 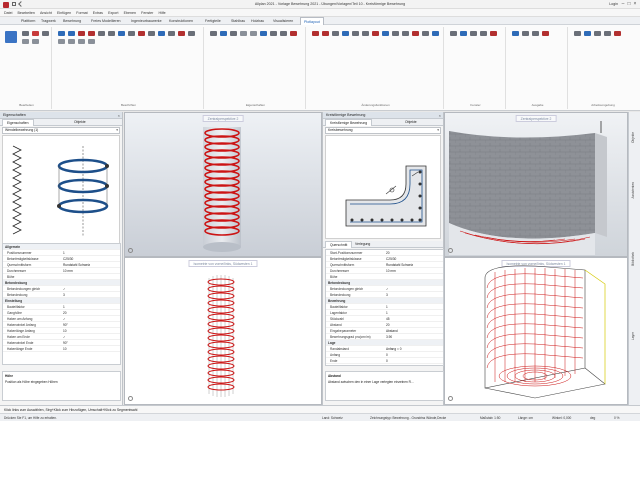 I want to click on viewport-isometric-right: Isometrie von vorne/links, Südwesten 1, so click(x=536, y=331).